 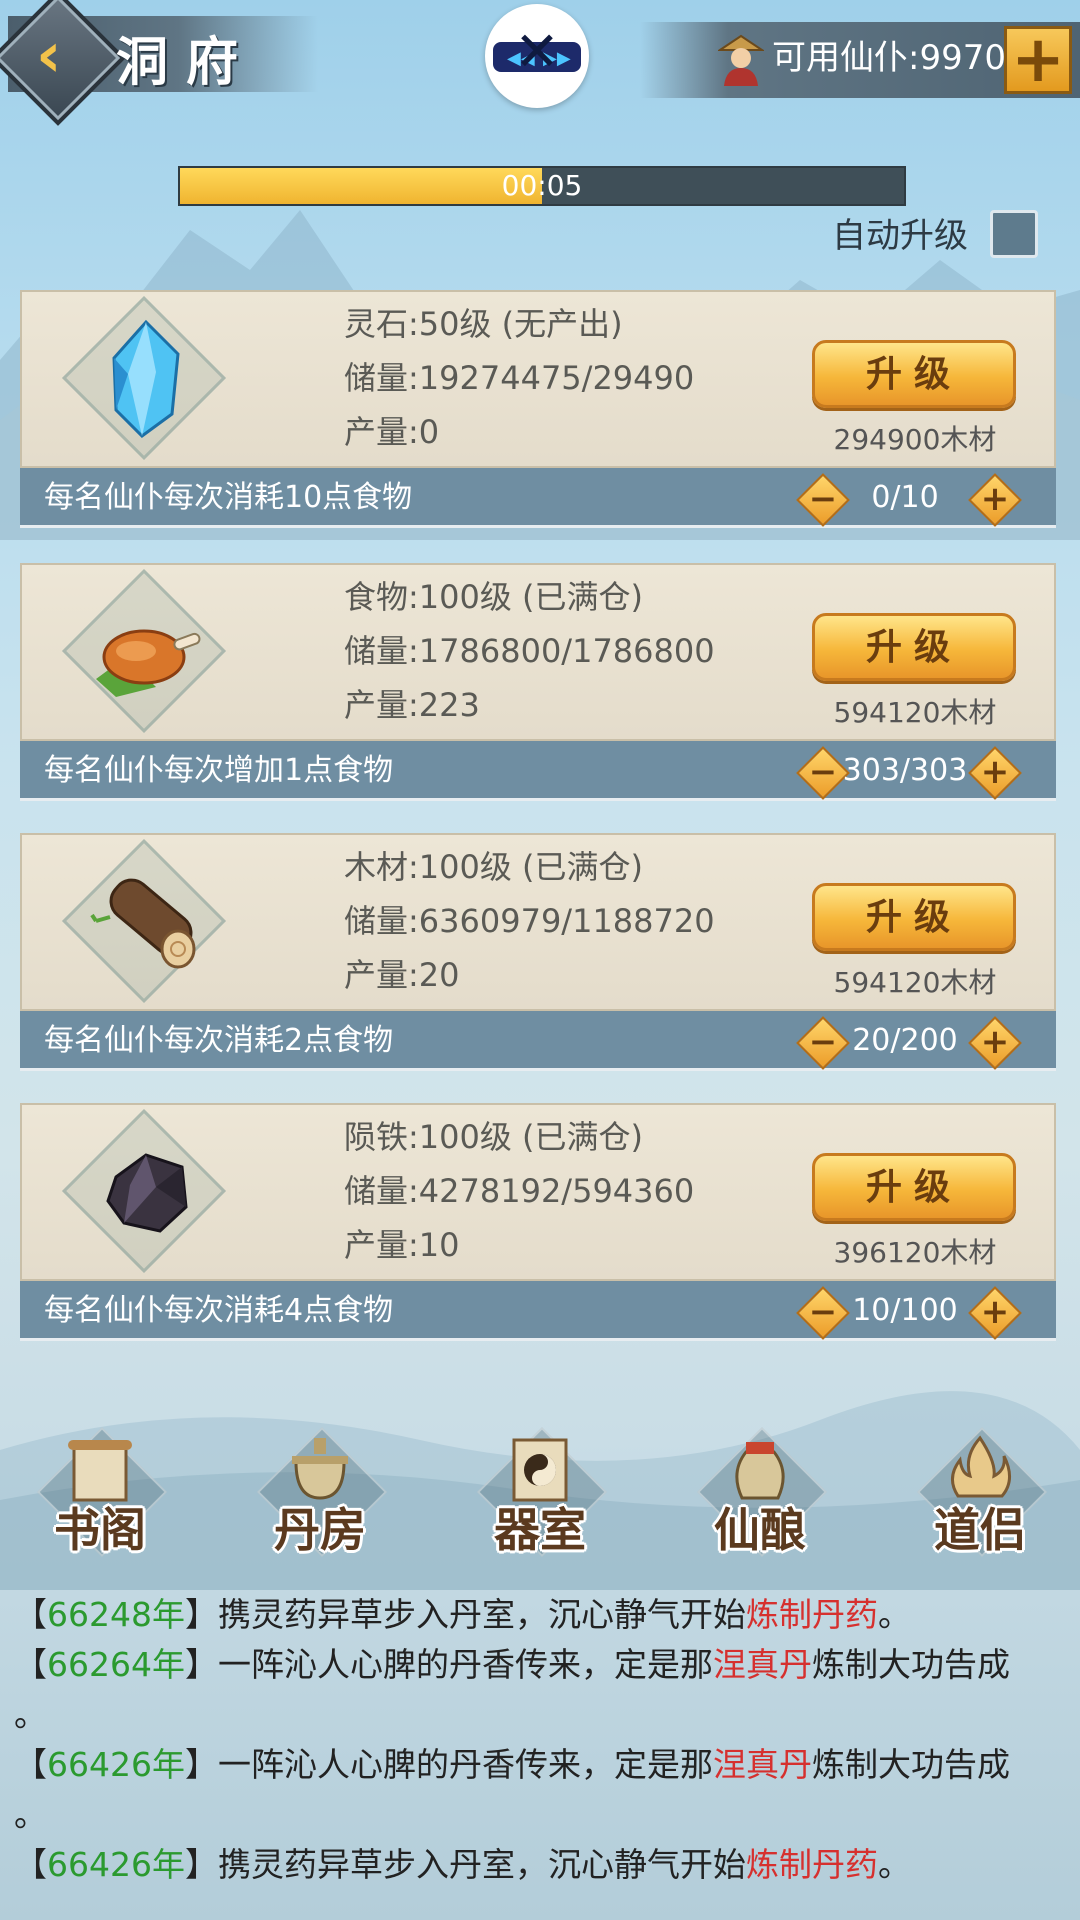 What do you see at coordinates (143, 923) in the screenshot?
I see `wood-log-icon` at bounding box center [143, 923].